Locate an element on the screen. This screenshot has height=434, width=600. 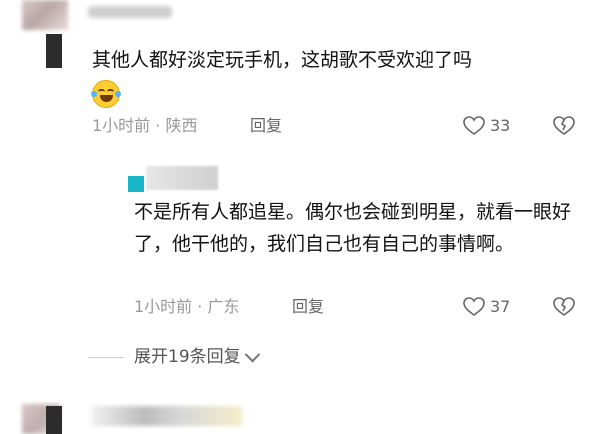
reply-meta: 1小时前 · 广东 is located at coordinates (187, 306).